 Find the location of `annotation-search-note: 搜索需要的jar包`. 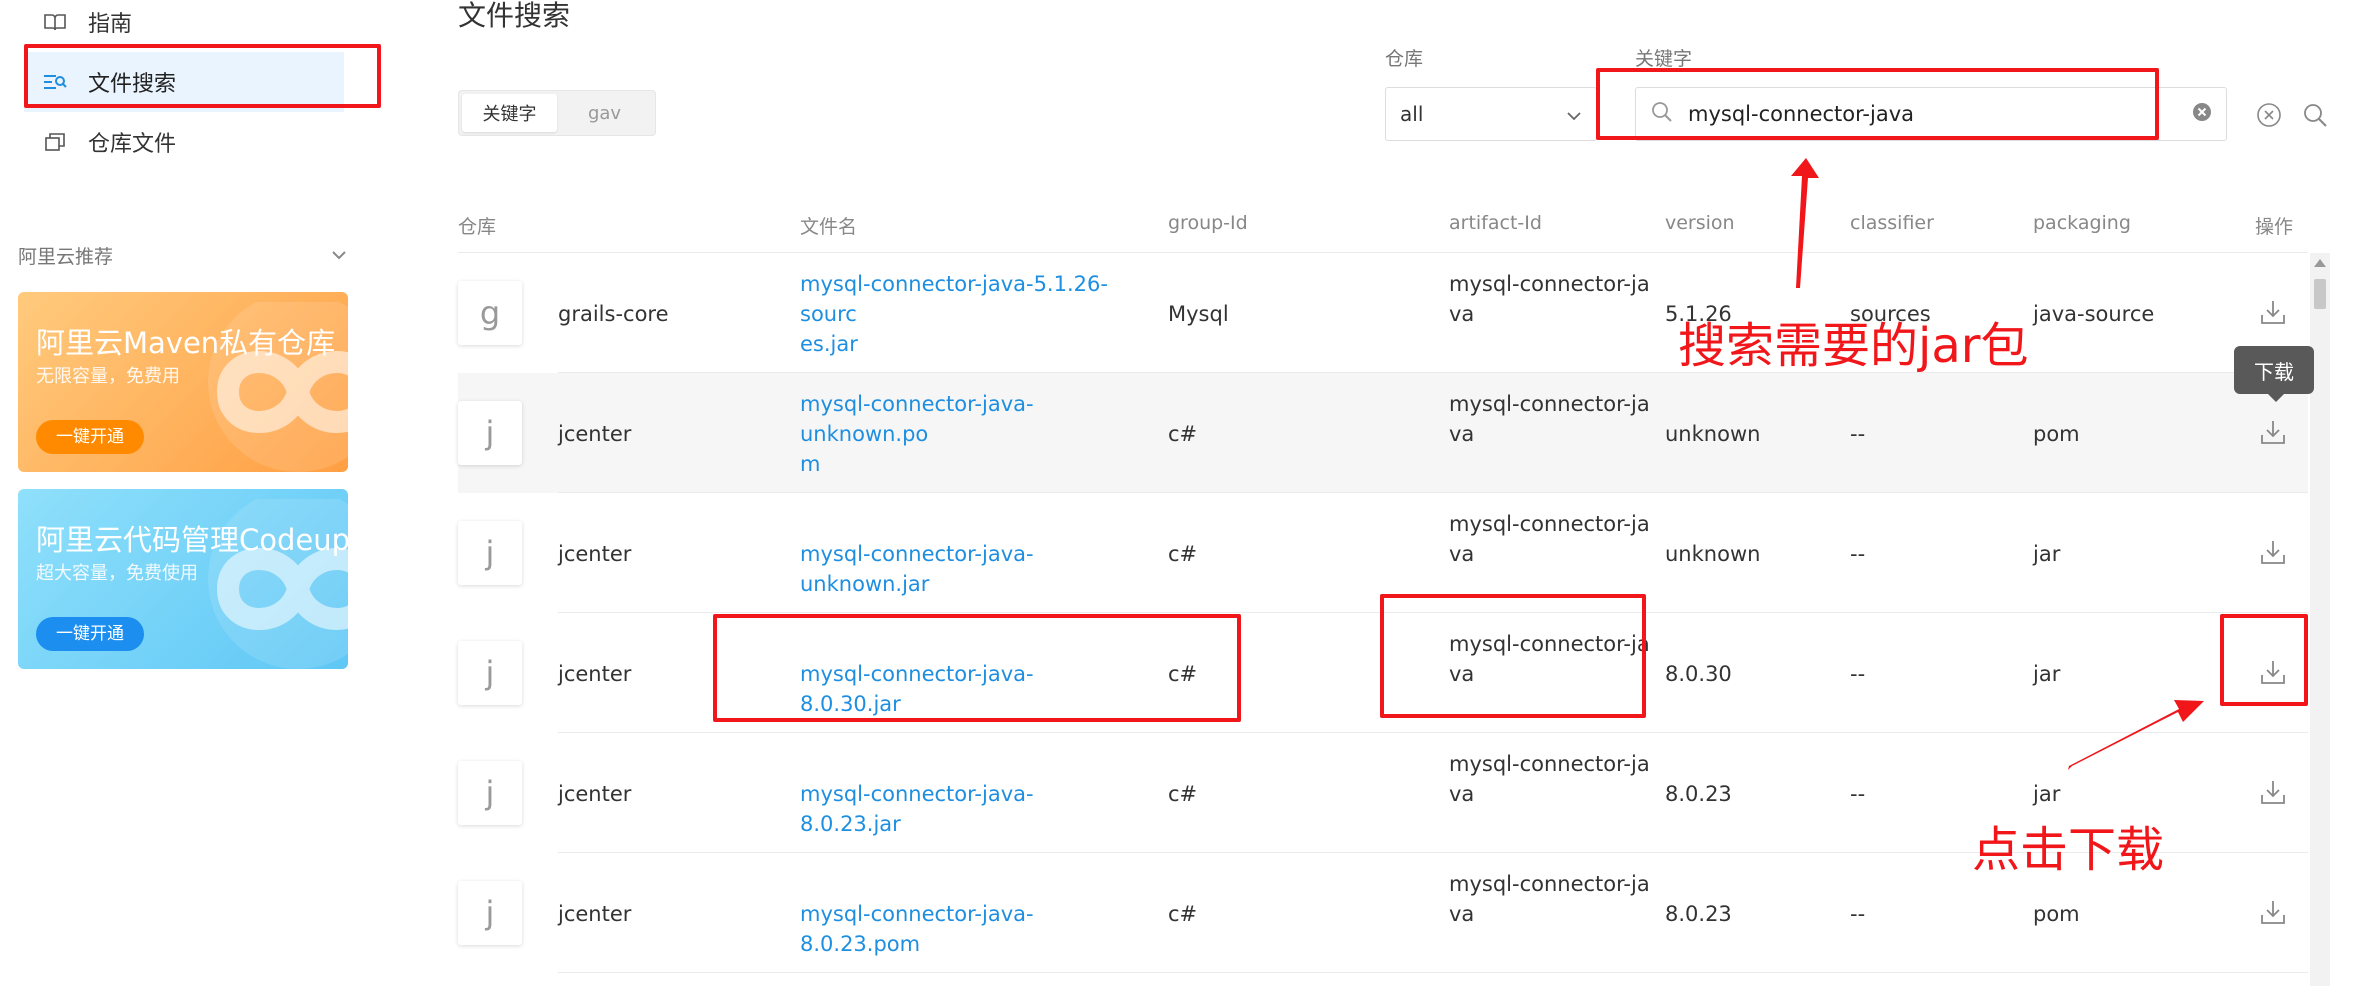

annotation-search-note: 搜索需要的jar包 is located at coordinates (1853, 346).